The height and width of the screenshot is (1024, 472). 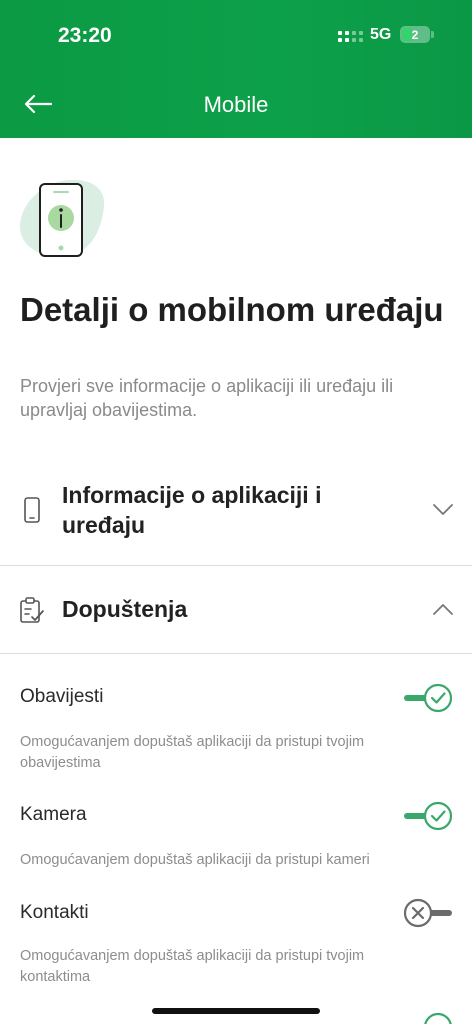 I want to click on section-app-device-info: Informacije o aplikaciji i uređaju, so click(x=236, y=517).